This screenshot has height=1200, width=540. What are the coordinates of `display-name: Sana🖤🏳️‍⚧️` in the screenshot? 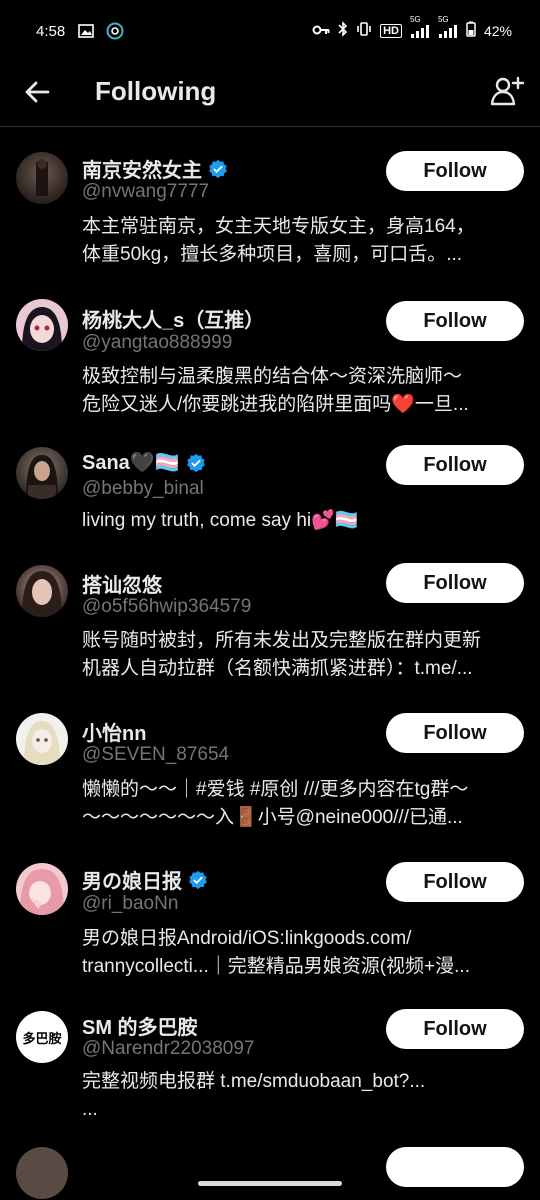 It's located at (144, 462).